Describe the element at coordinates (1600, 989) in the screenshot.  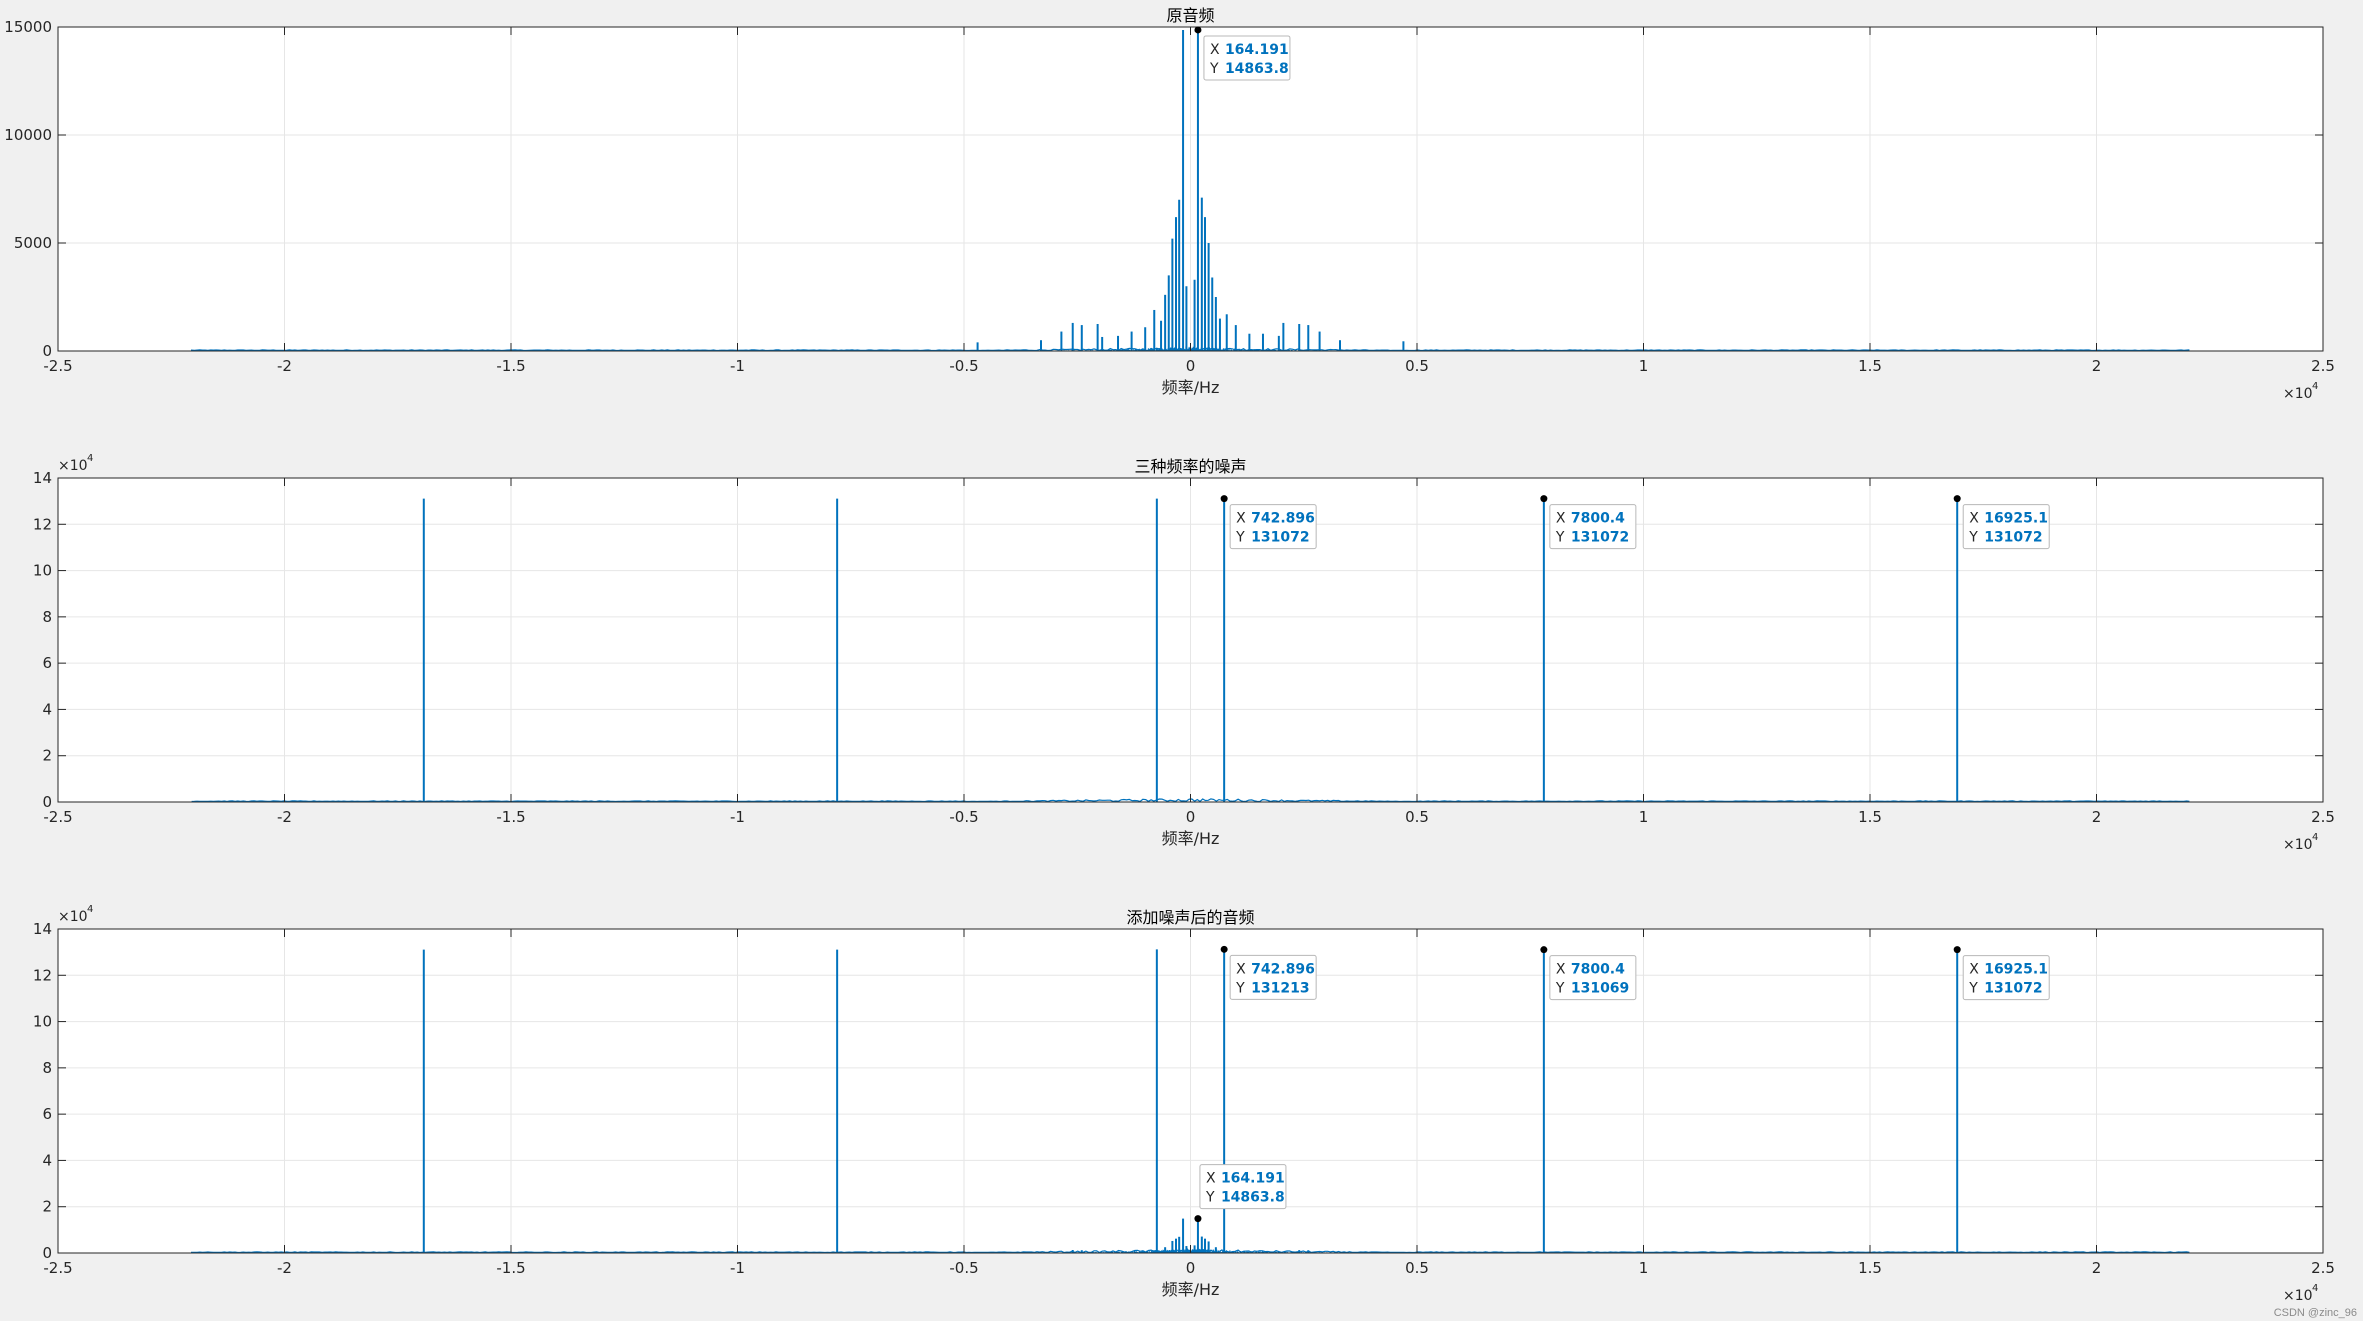
I see `datatip-y-value: 131069` at that location.